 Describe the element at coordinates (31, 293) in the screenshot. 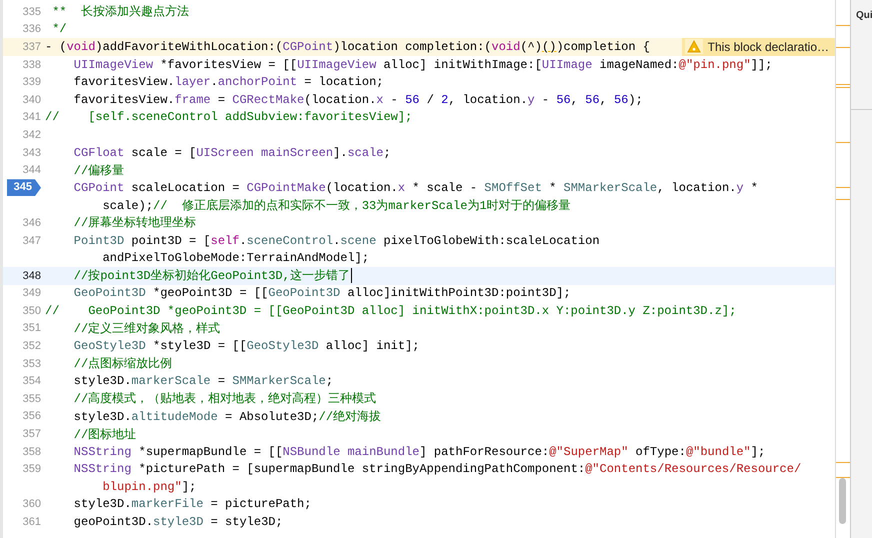

I see `line-number: 349` at that location.